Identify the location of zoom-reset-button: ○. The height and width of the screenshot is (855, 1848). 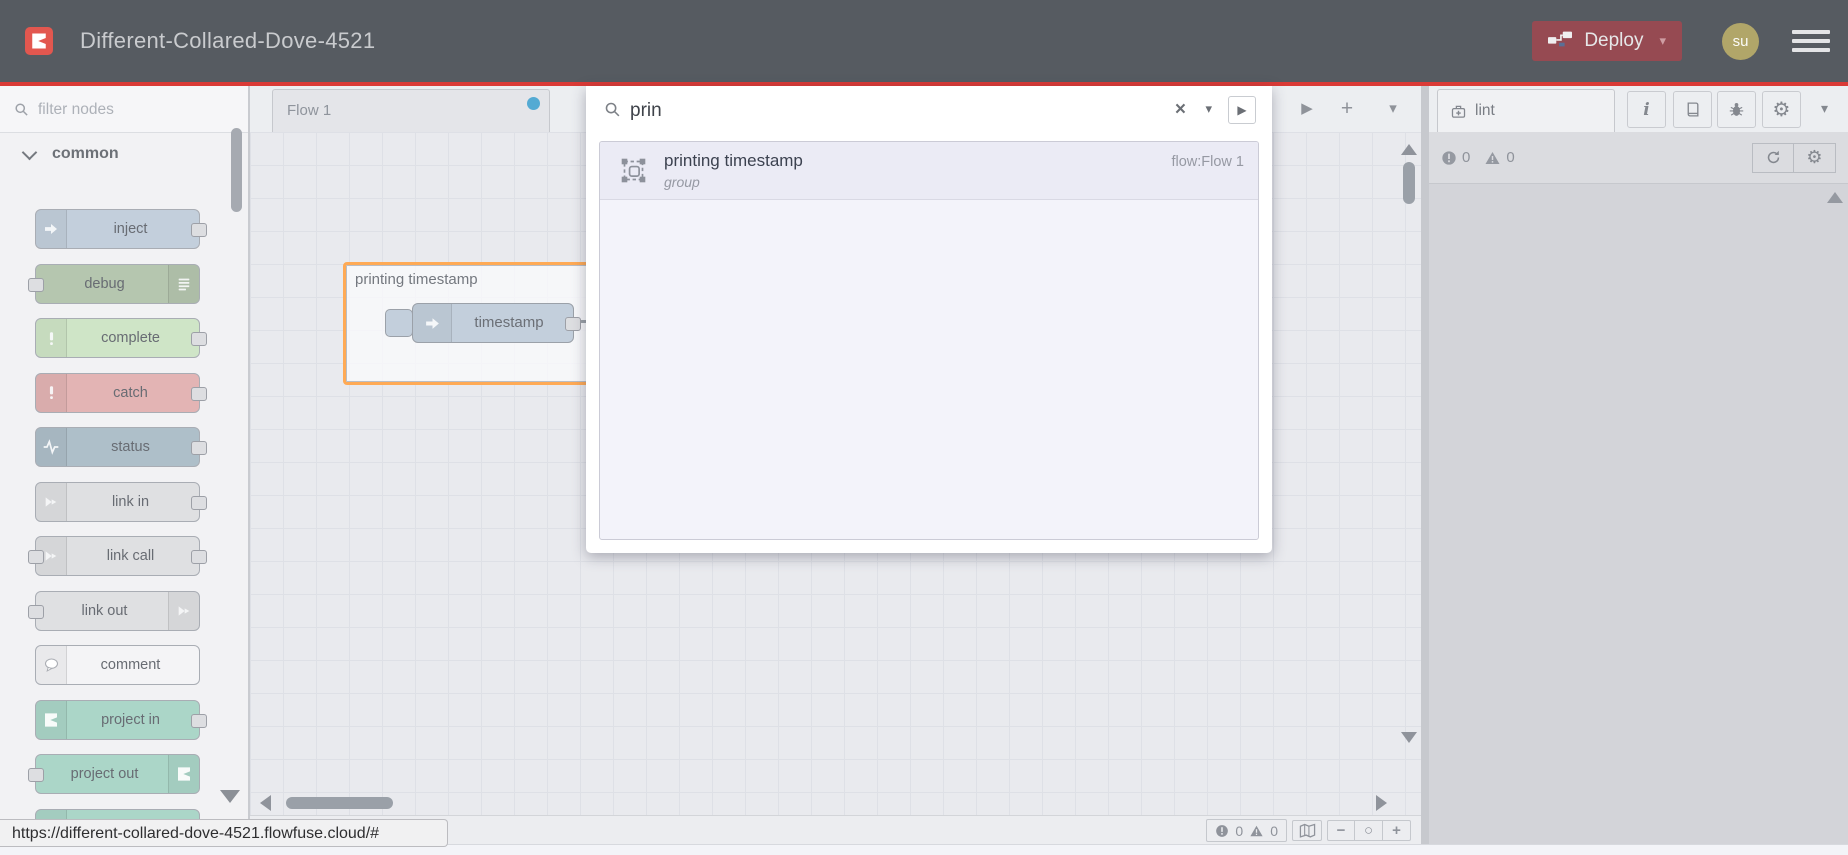
(1369, 830).